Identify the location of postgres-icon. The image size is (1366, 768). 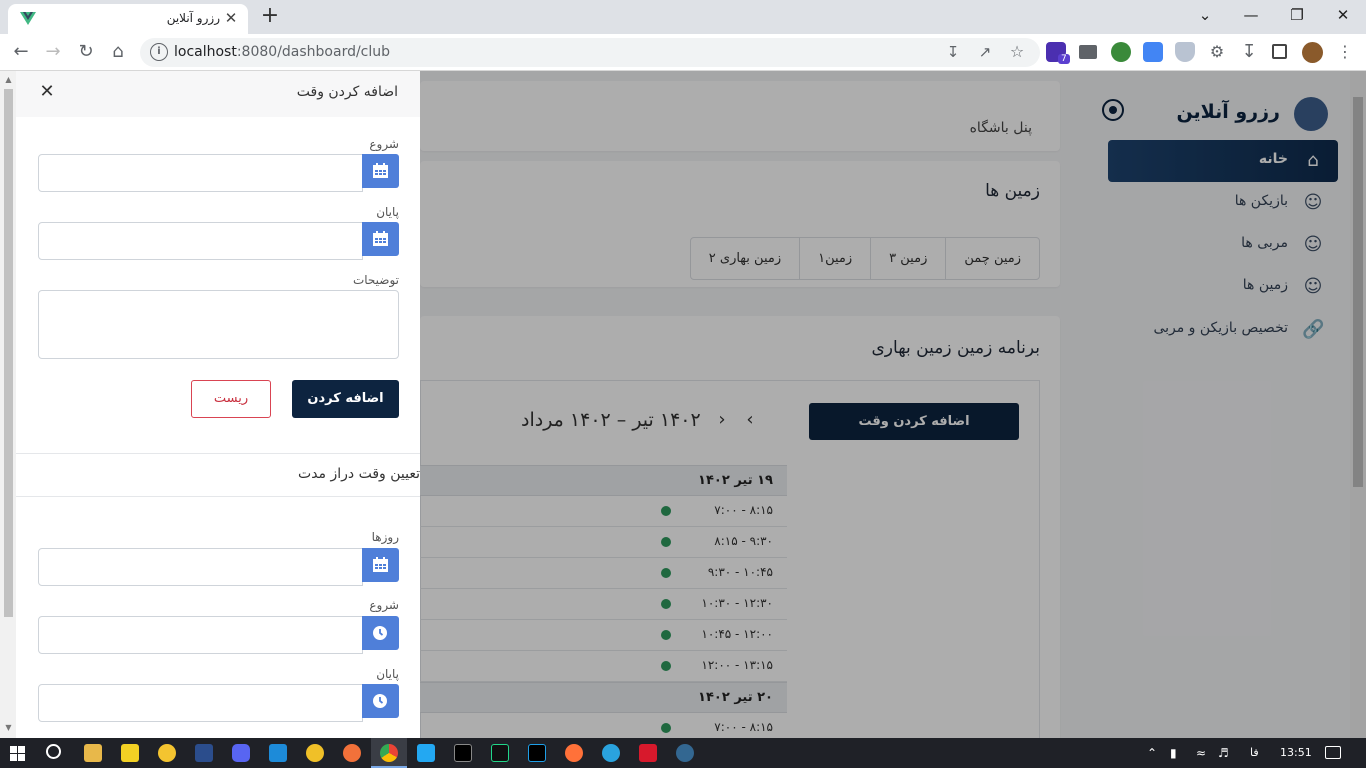
(685, 753).